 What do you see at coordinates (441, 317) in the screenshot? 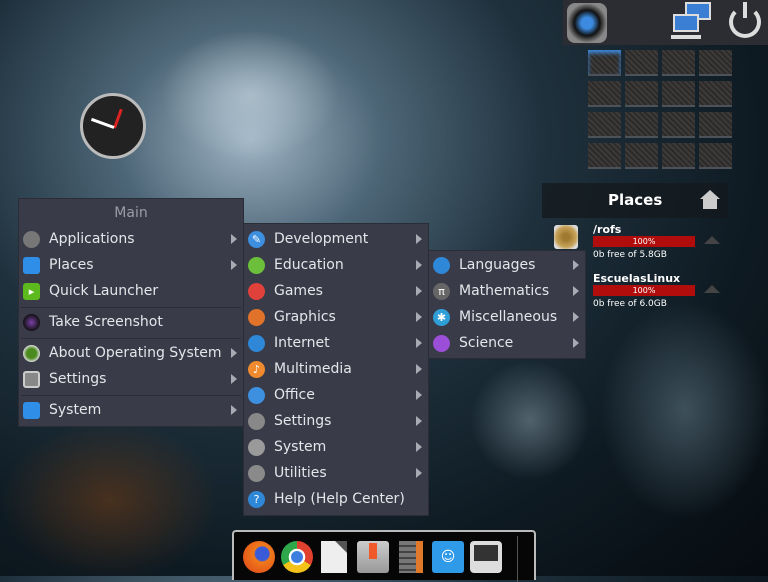
I see `misc-icon: ✱` at bounding box center [441, 317].